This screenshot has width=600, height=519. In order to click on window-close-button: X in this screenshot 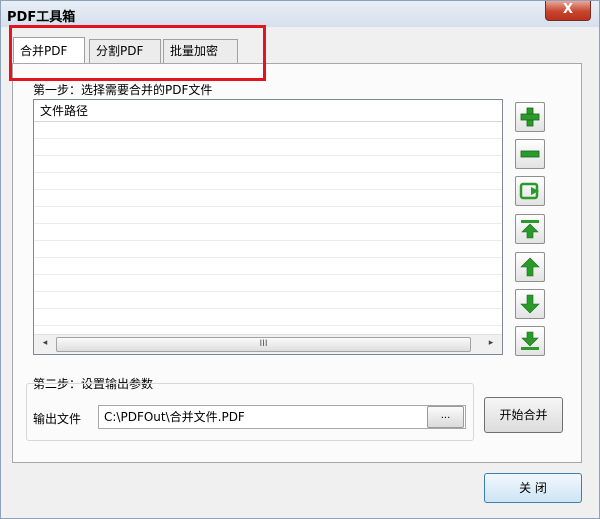, I will do `click(568, 11)`.